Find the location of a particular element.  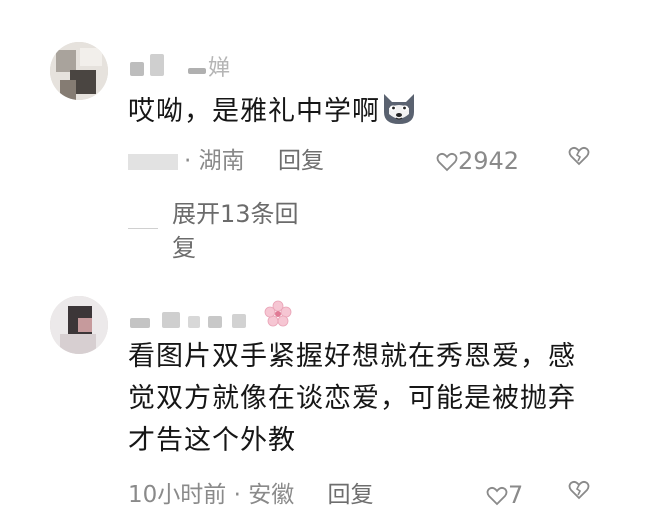

comment-meta: · 湖南 回复 is located at coordinates (226, 161).